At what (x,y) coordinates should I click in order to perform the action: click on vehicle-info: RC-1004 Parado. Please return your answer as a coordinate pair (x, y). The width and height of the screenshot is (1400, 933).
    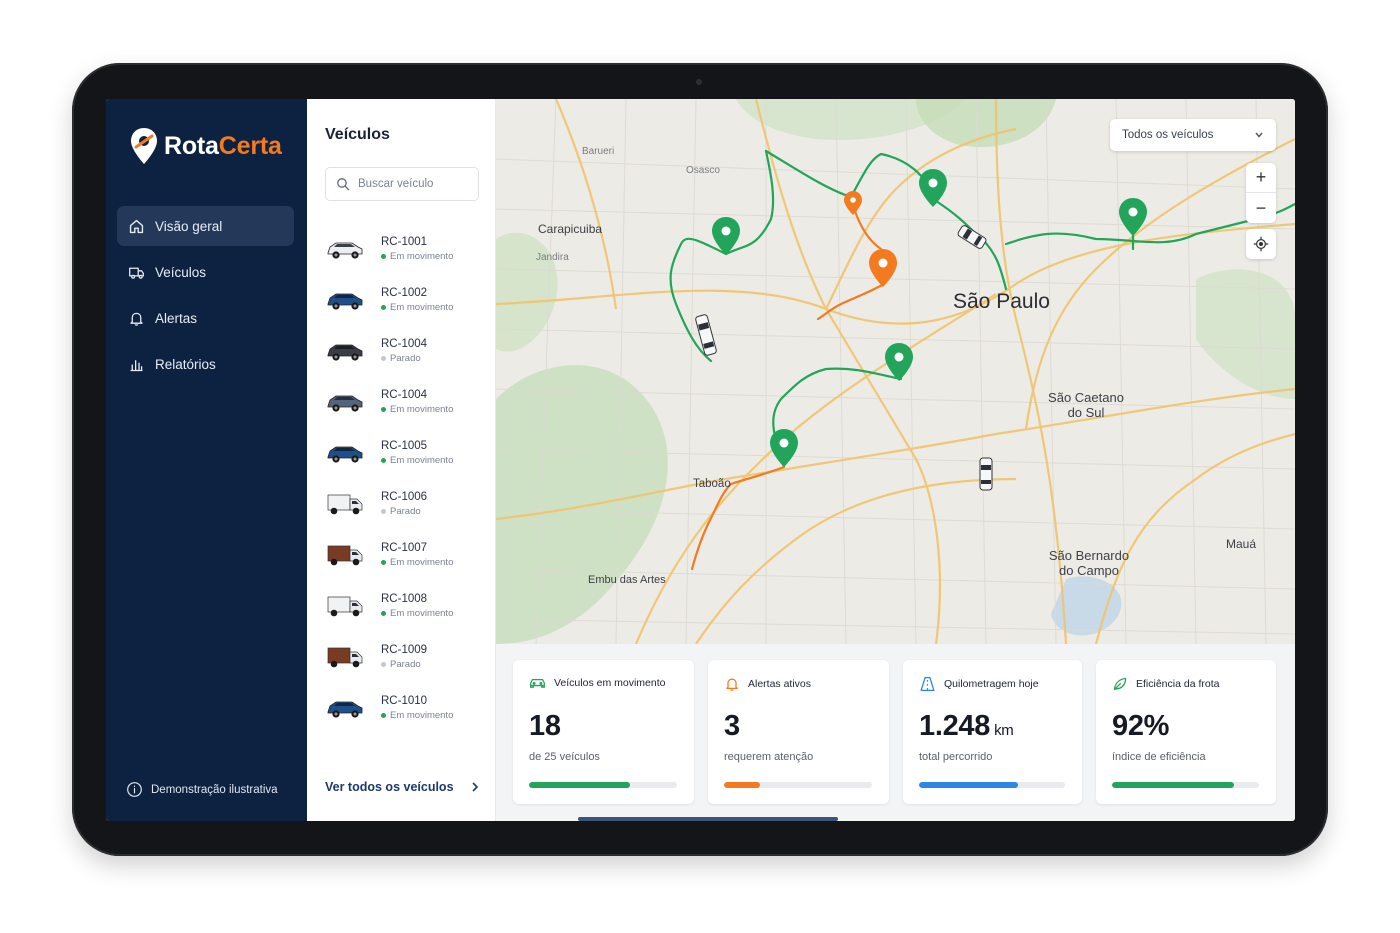
    Looking at the image, I should click on (404, 351).